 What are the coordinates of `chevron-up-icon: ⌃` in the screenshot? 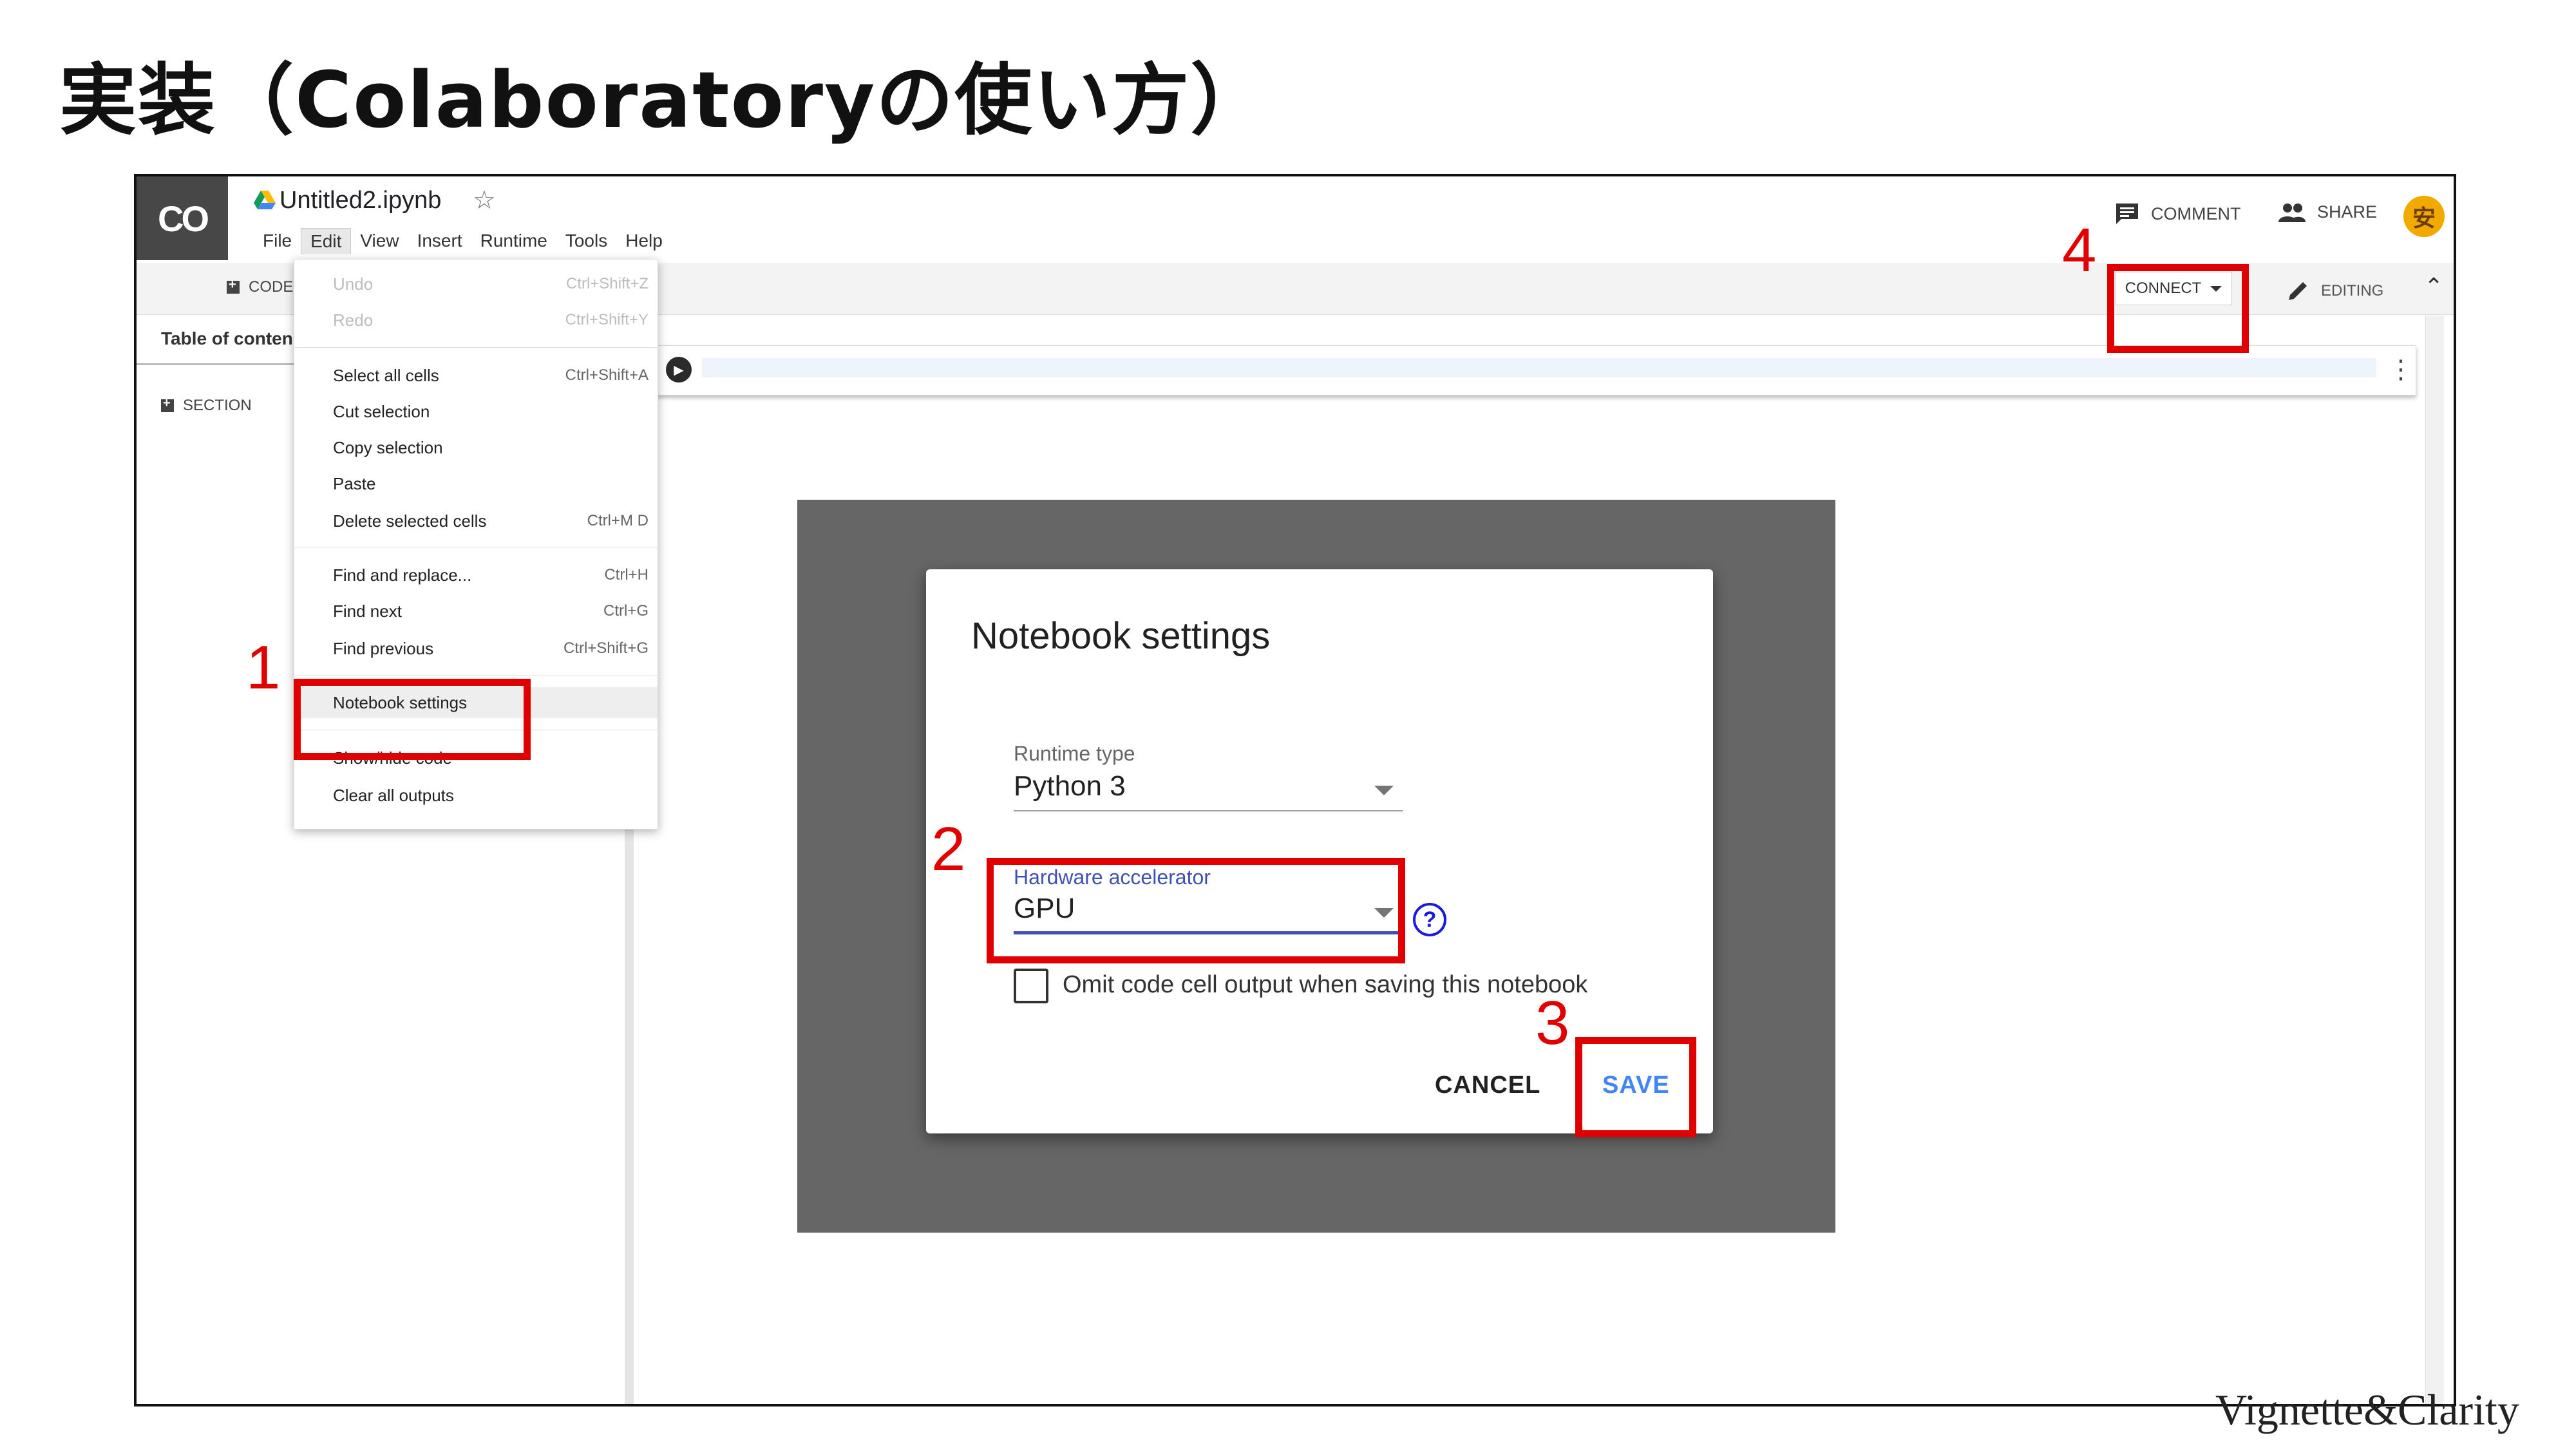 It's located at (2433, 286).